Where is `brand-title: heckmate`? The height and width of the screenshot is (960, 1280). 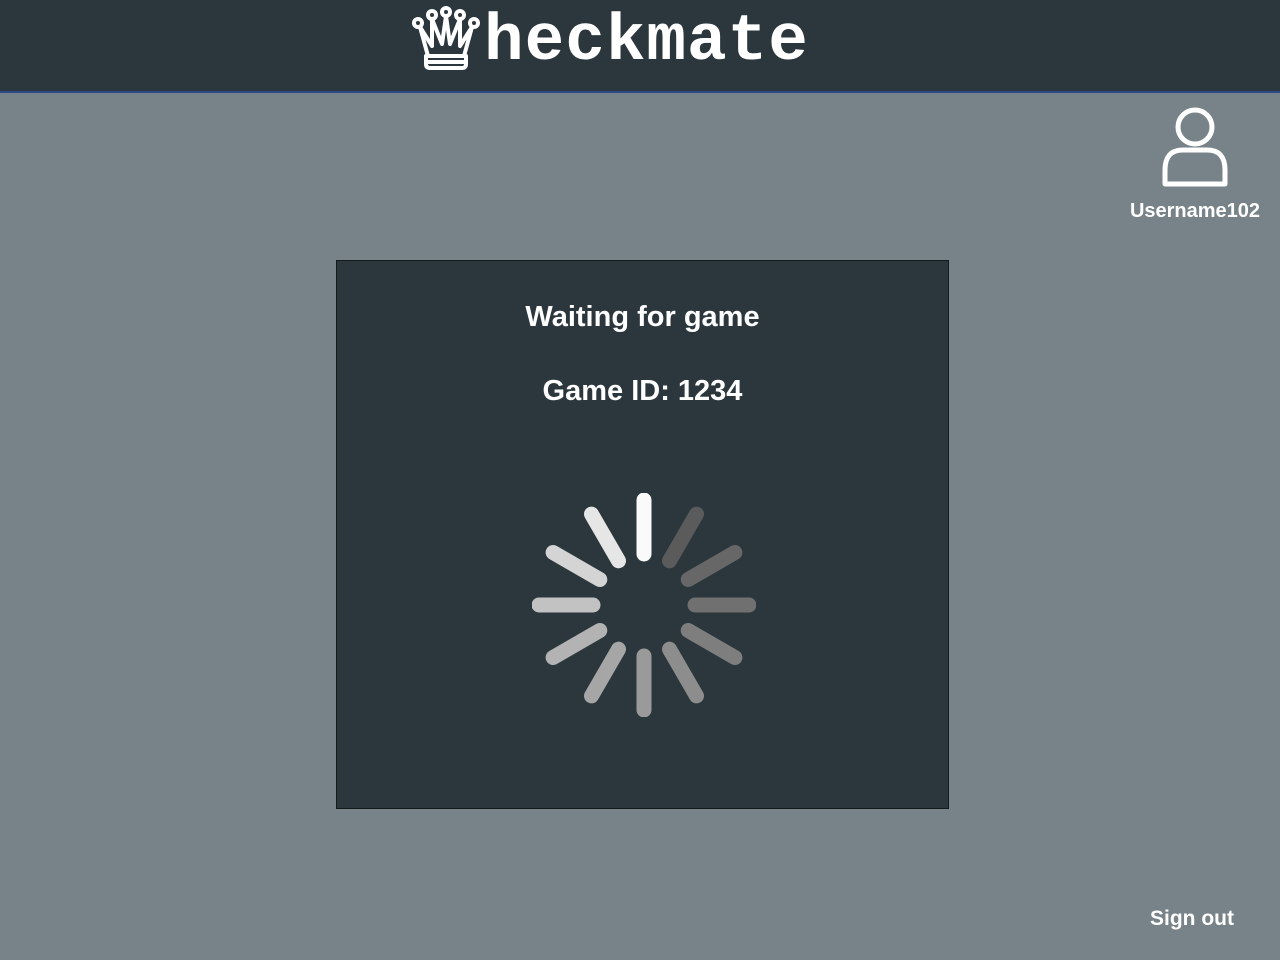
brand-title: heckmate is located at coordinates (646, 41).